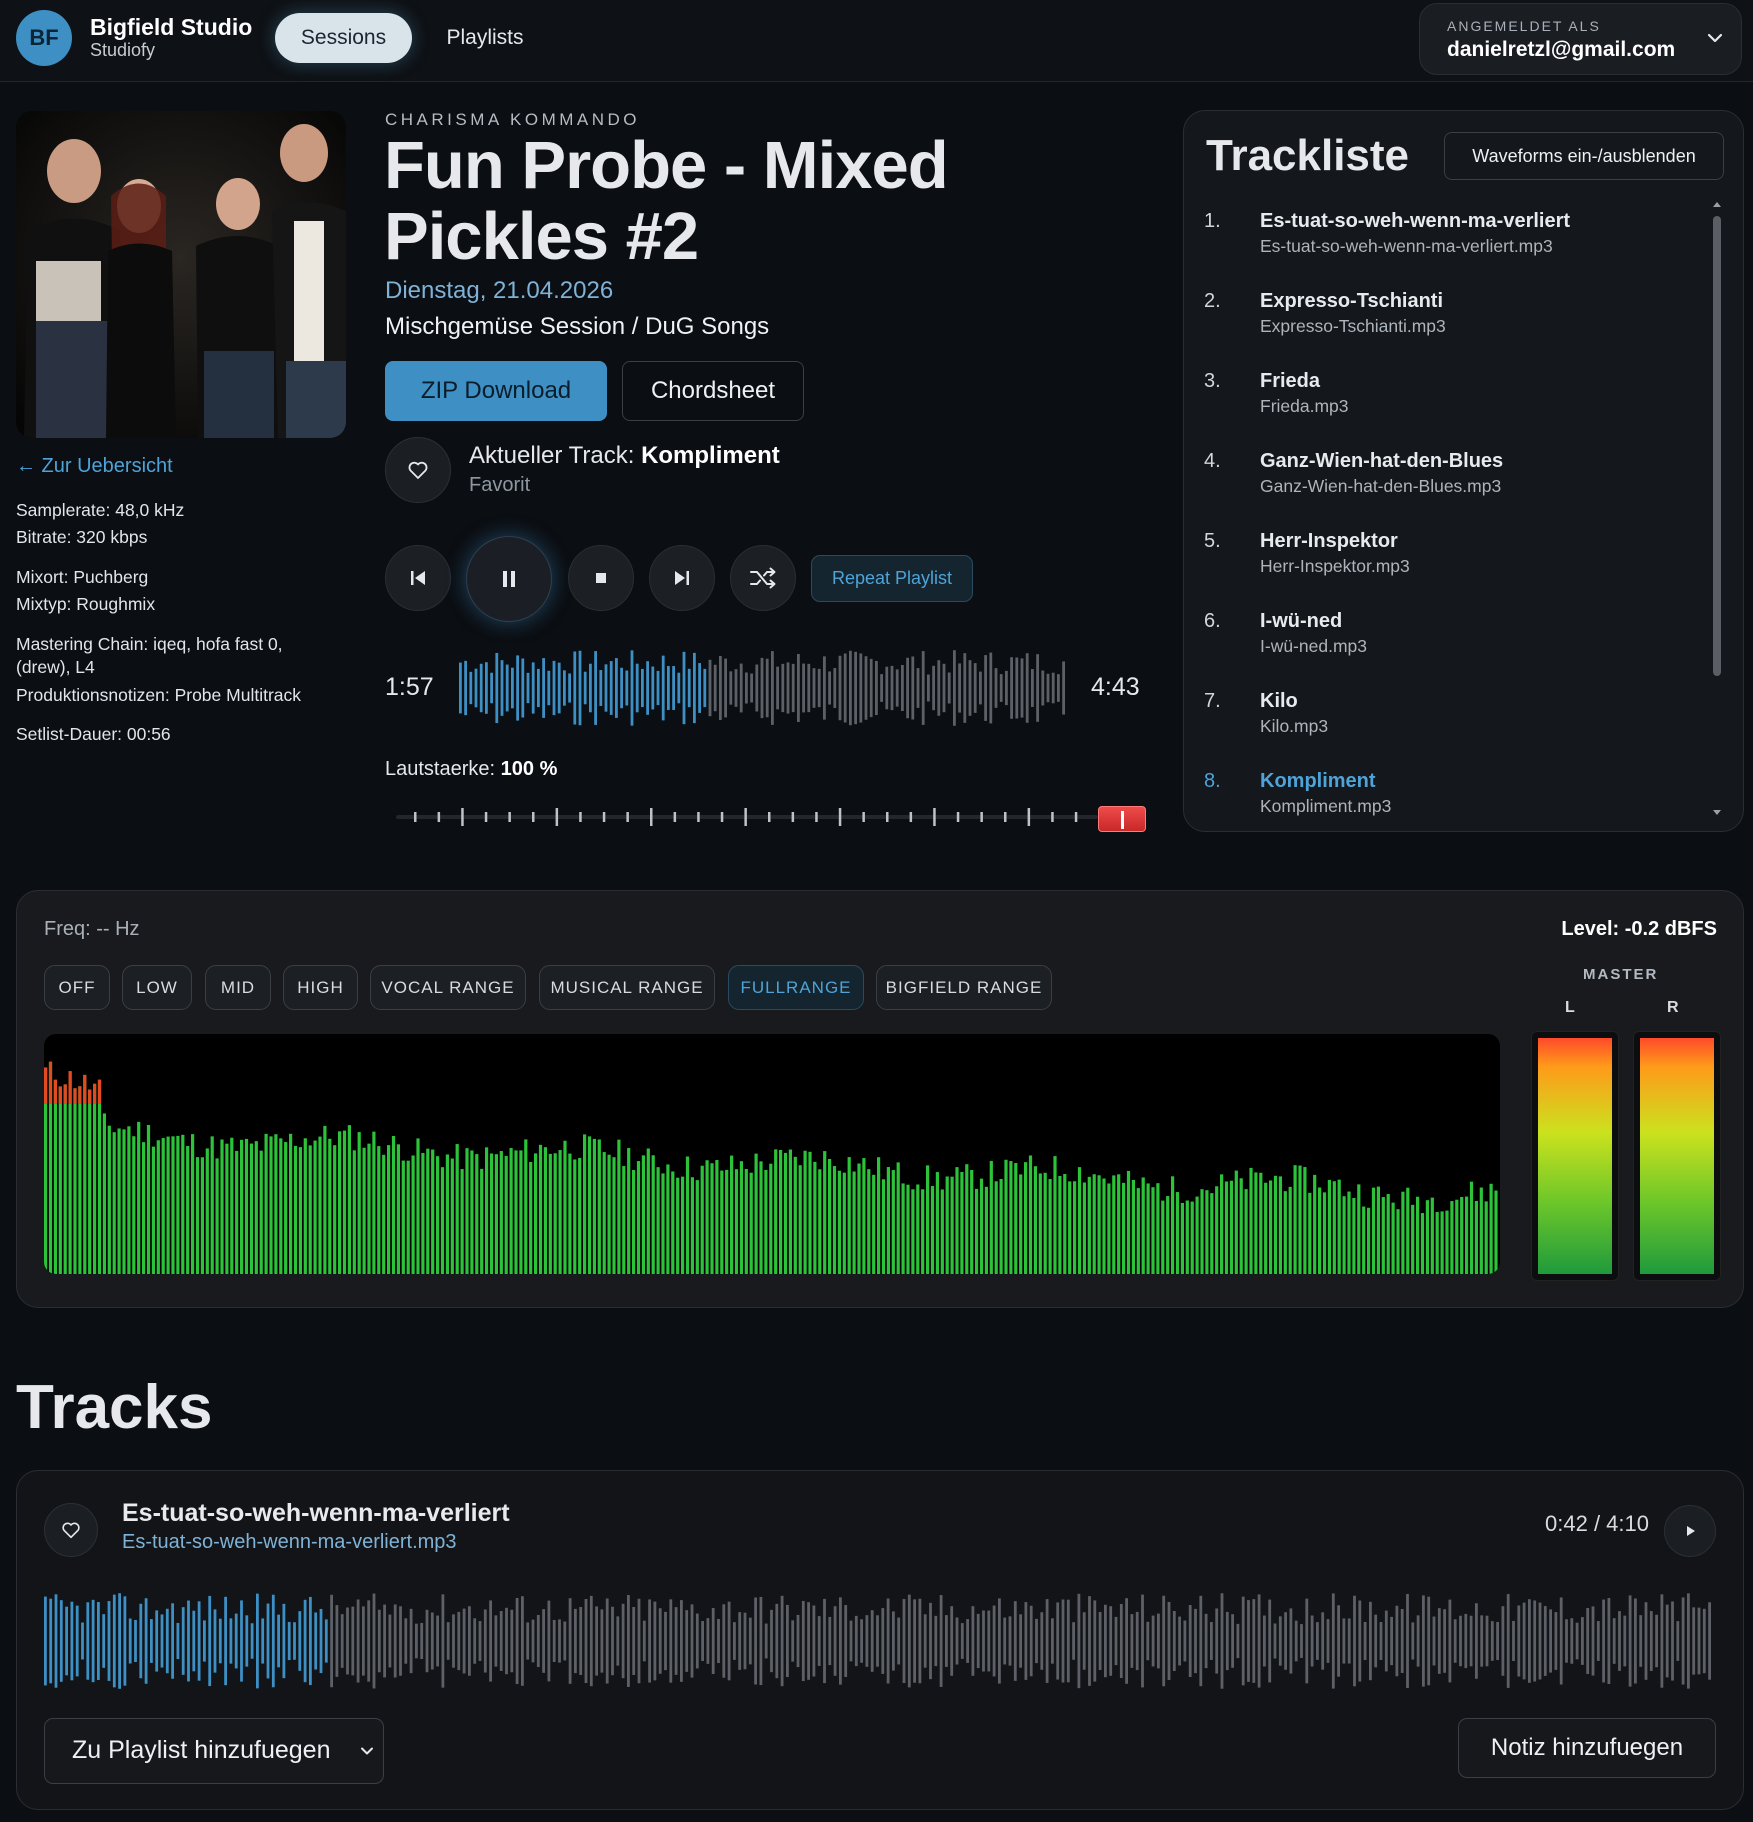 The image size is (1753, 1822). Describe the element at coordinates (892, 578) in the screenshot. I see `repeat-playlist-button: Repeat Playlist` at that location.